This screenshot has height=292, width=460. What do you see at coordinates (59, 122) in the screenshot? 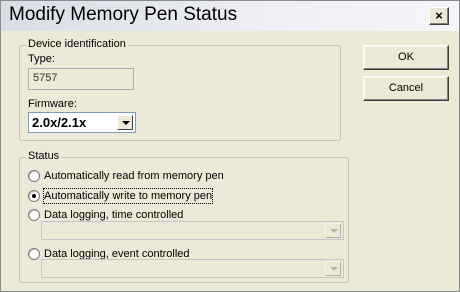
I see `firmware-value: 2.0x/2.1x` at bounding box center [59, 122].